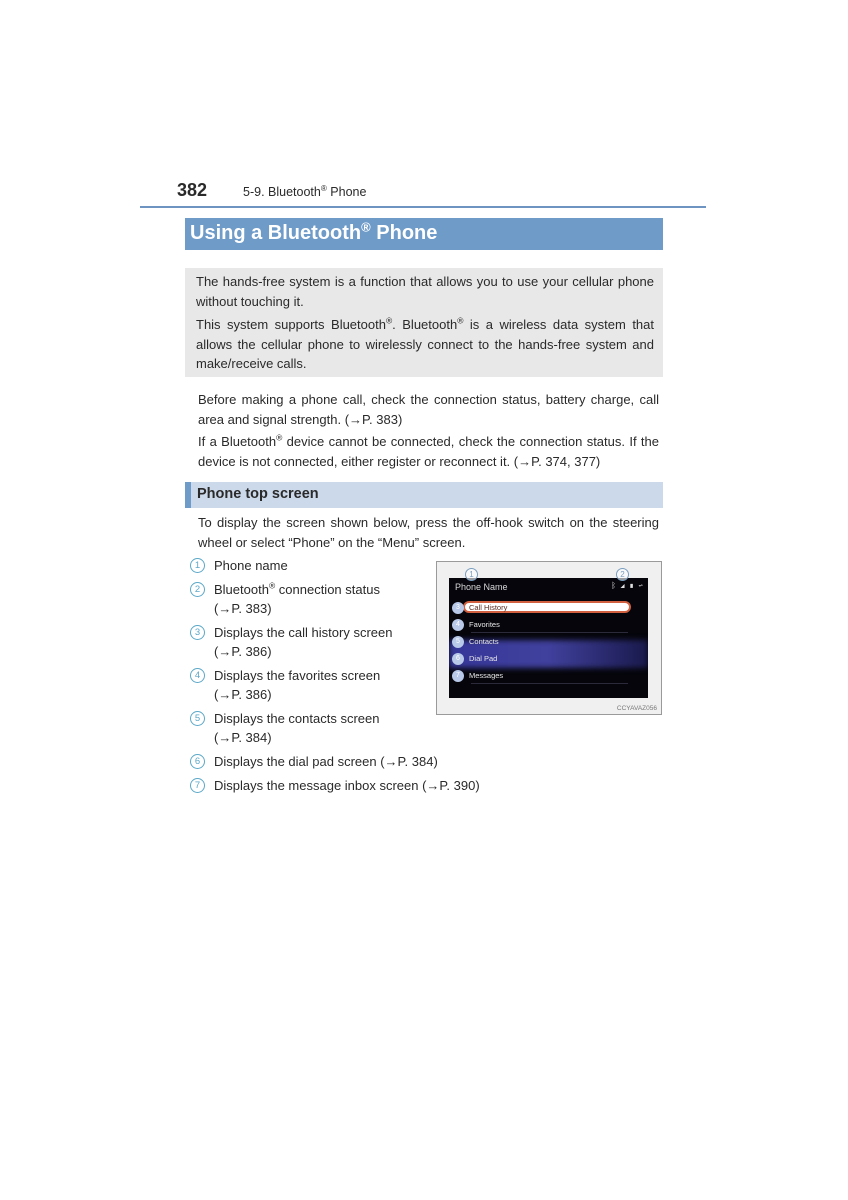 Image resolution: width=848 pixels, height=1200 pixels. I want to click on header-rule, so click(423, 207).